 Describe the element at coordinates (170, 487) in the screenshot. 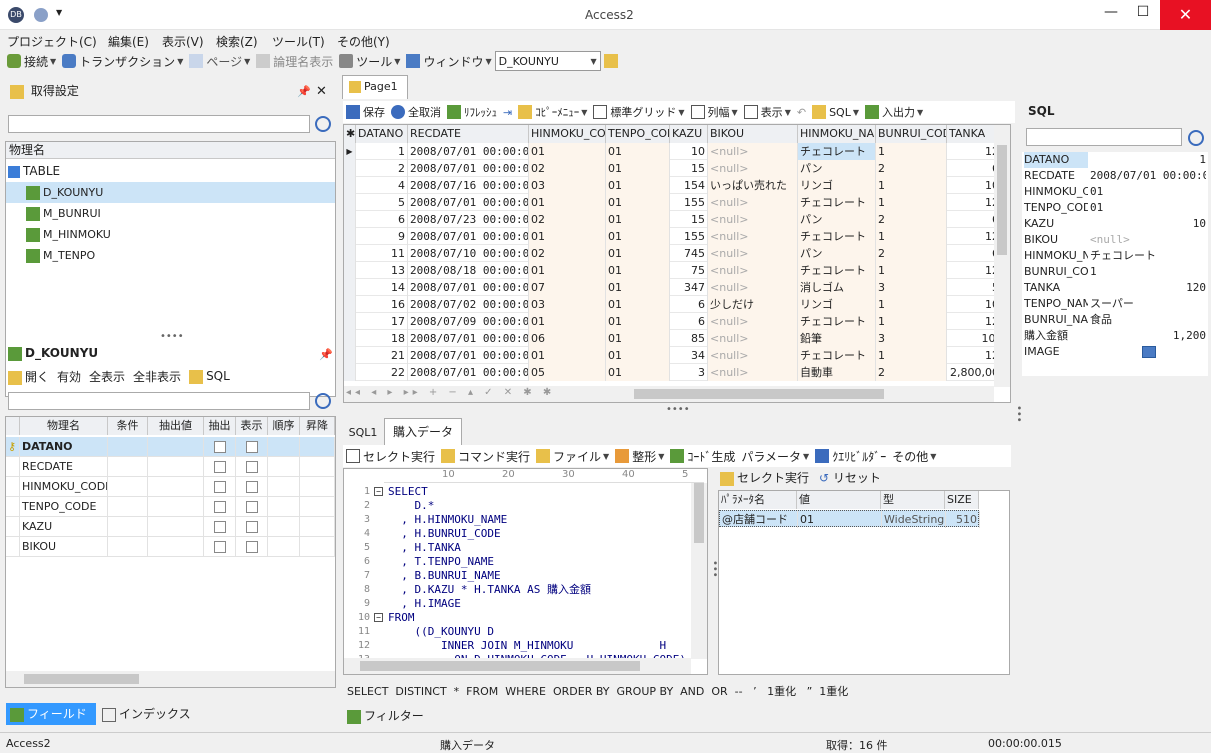

I see `field-row: HINMOKU_CODE` at that location.